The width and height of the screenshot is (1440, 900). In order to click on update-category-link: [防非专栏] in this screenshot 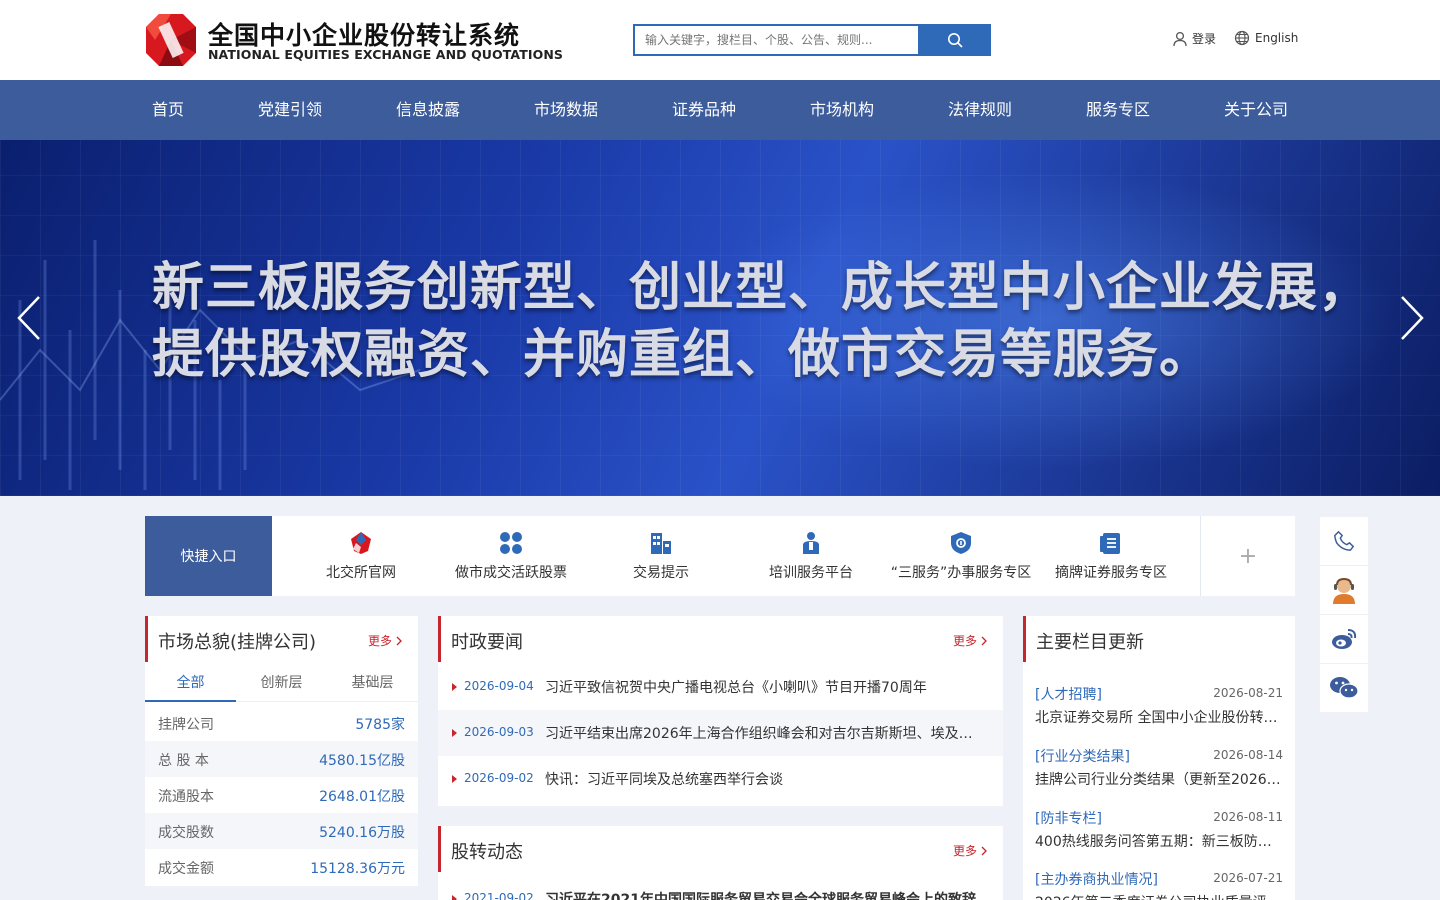, I will do `click(1068, 818)`.